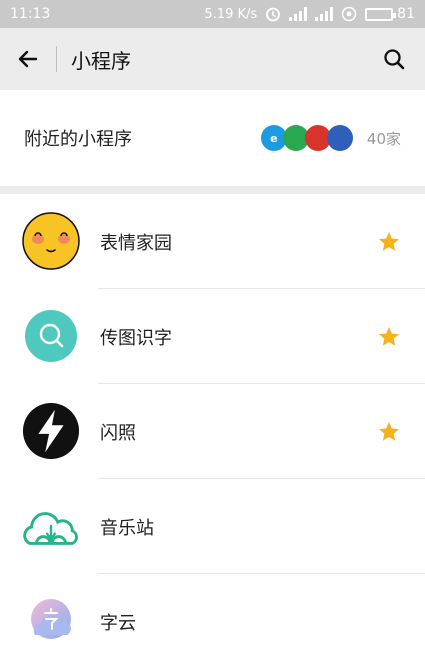 The height and width of the screenshot is (665, 425). What do you see at coordinates (51, 621) in the screenshot?
I see `word-cloud-icon` at bounding box center [51, 621].